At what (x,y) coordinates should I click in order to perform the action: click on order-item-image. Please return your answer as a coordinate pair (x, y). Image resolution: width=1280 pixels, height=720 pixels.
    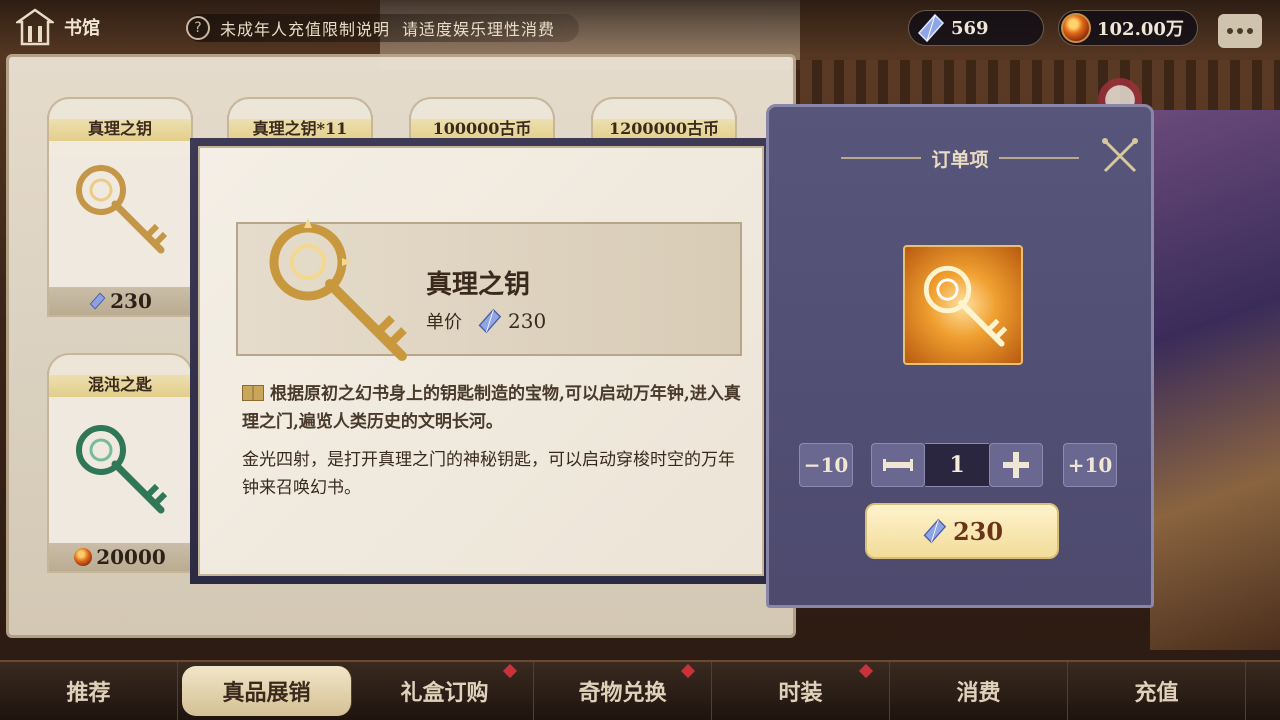
    Looking at the image, I should click on (963, 305).